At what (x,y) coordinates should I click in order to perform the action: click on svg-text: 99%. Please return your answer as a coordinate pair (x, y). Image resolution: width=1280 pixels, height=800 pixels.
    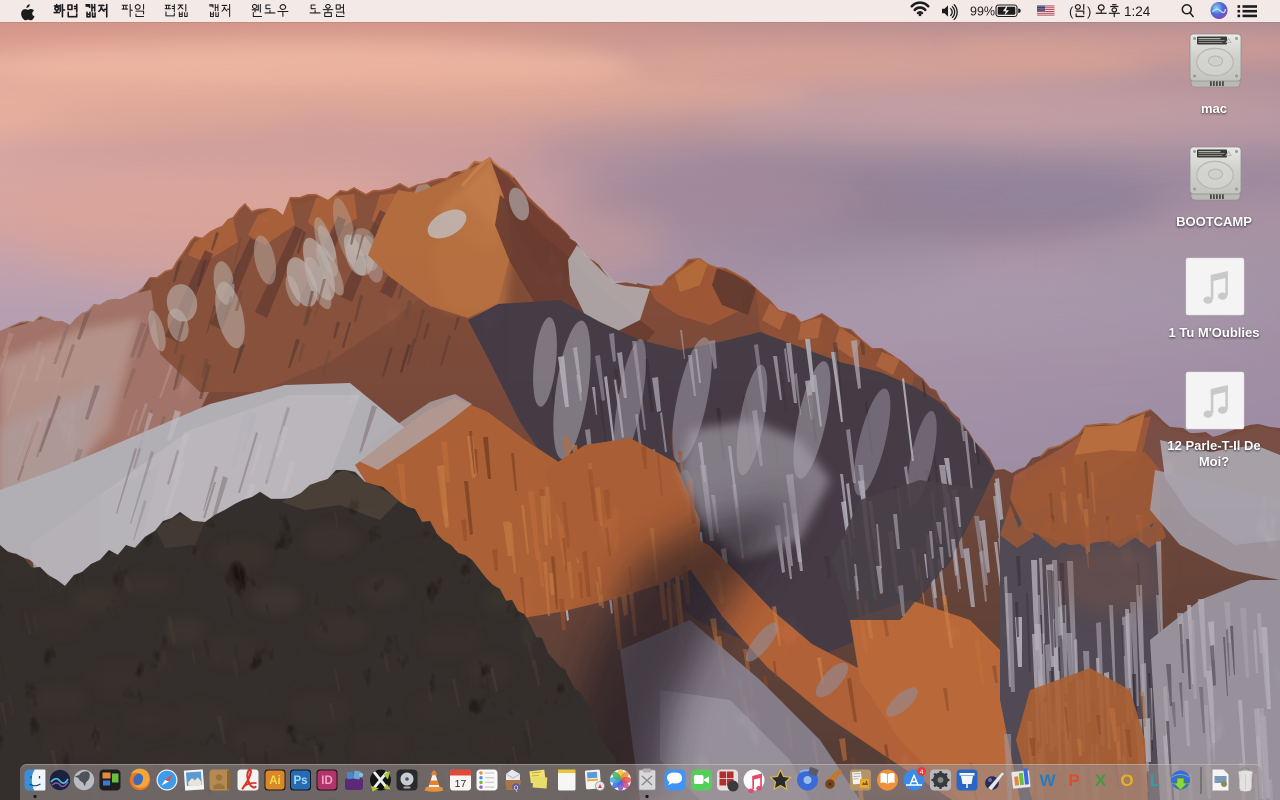
    Looking at the image, I should click on (982, 12).